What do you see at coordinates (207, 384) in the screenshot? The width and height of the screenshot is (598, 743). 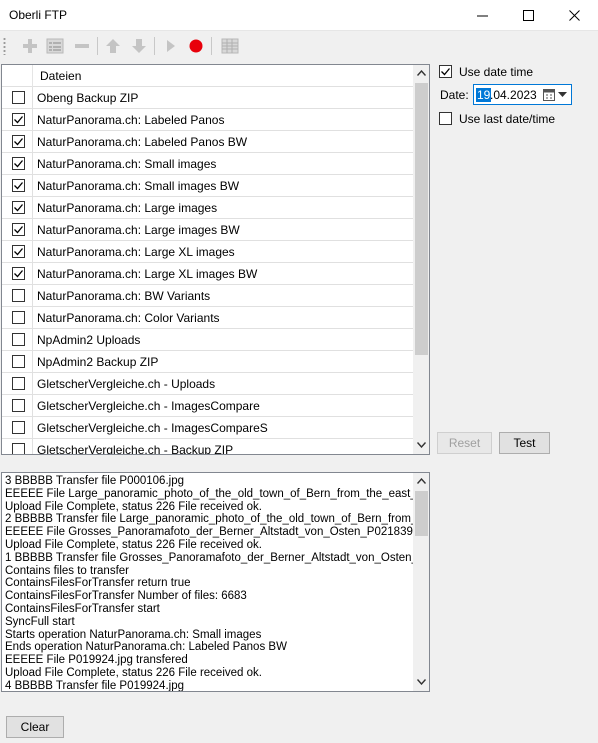 I see `list-item: GletscherVergleiche.ch - Uploads` at bounding box center [207, 384].